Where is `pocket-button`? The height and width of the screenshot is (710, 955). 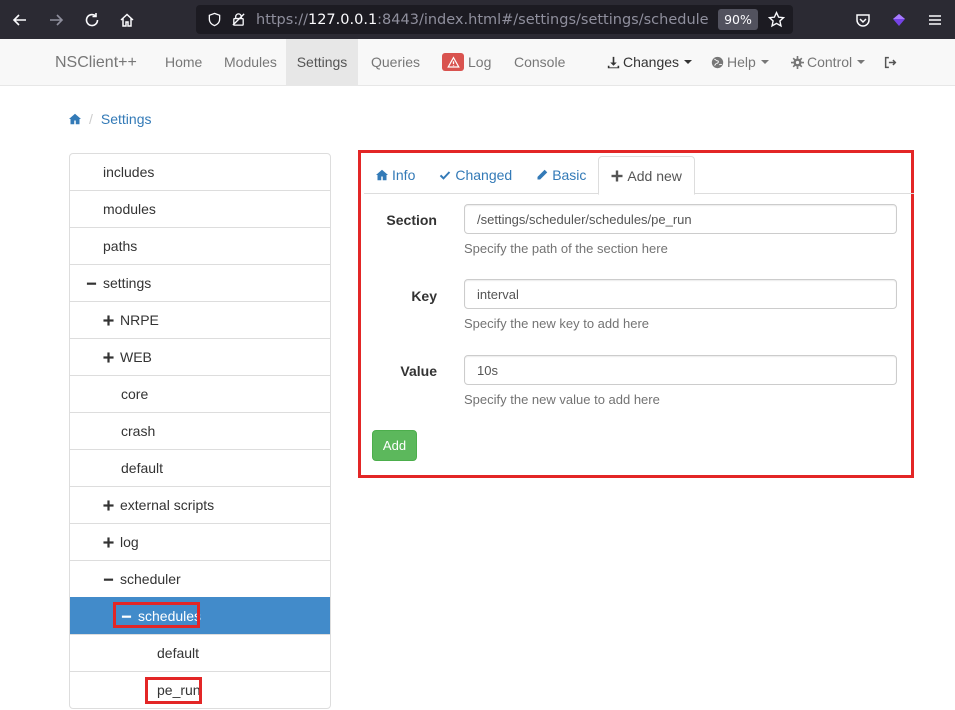 pocket-button is located at coordinates (863, 19).